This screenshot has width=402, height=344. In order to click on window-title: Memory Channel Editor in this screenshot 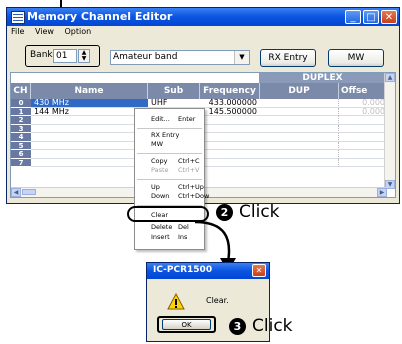, I will do `click(100, 16)`.